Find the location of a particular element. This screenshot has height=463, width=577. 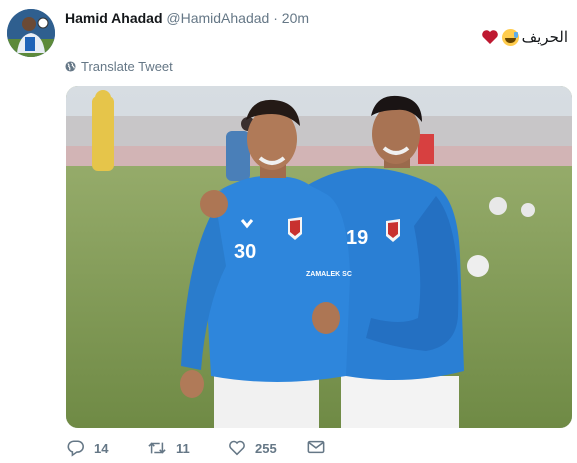

grinning-sweat-emoji-icon is located at coordinates (510, 37).